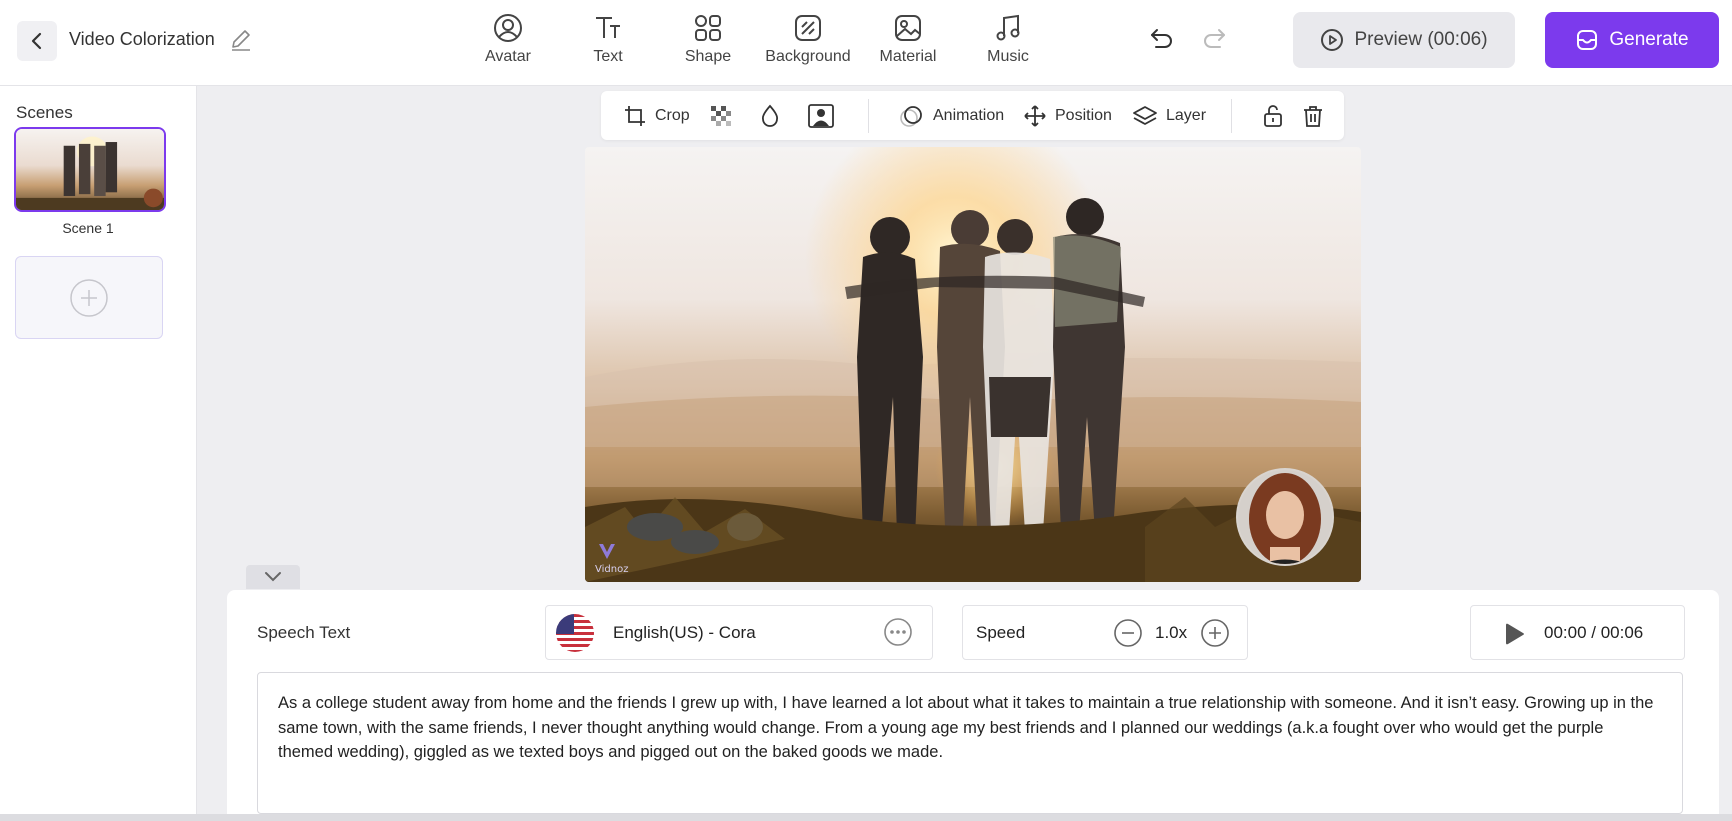  Describe the element at coordinates (908, 28) in the screenshot. I see `image-icon` at that location.